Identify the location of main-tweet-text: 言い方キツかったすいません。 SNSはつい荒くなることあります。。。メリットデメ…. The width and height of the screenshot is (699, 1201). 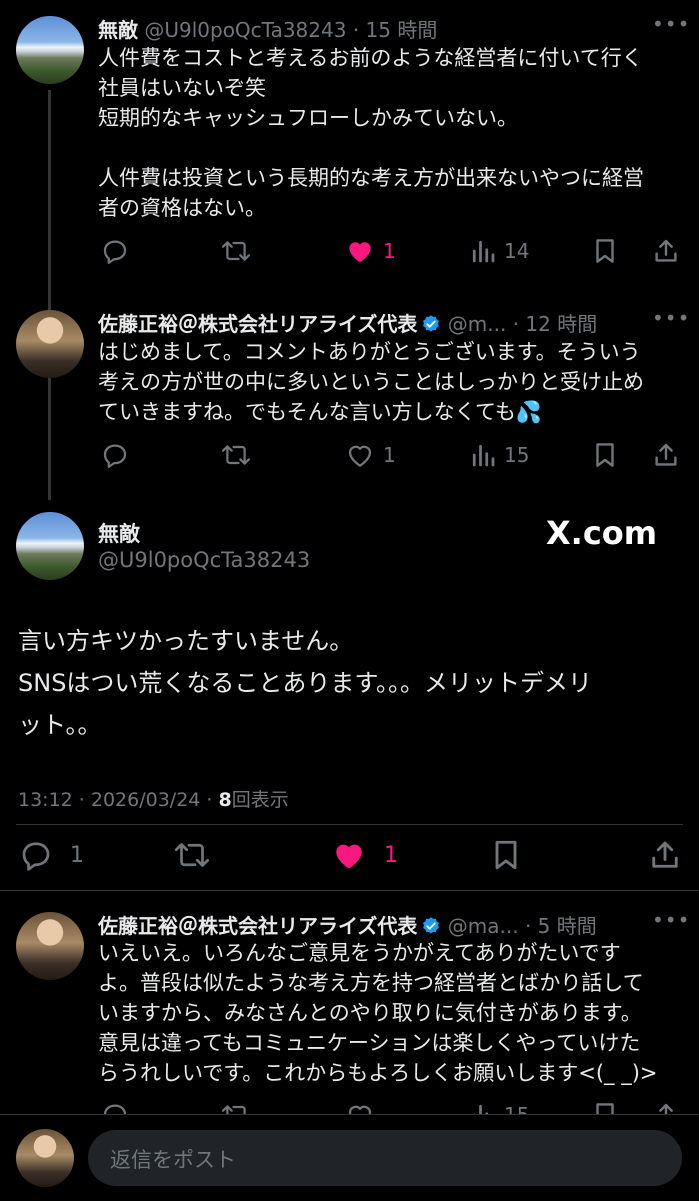
(305, 683).